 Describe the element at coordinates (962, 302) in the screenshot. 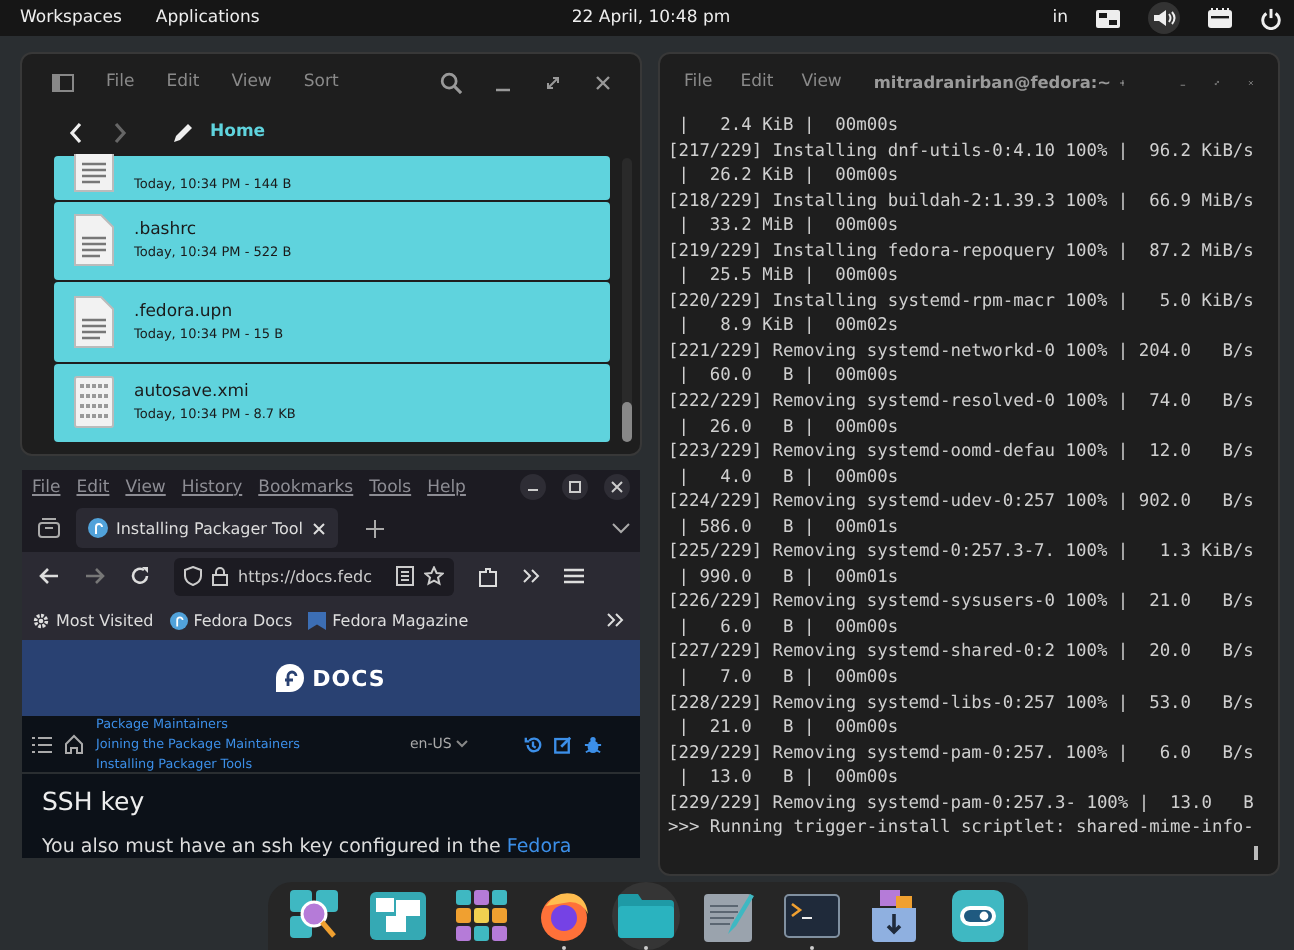

I see `terminal-line: [220/229] Installing systemd-rpm-macr 100% | 5.0 KiB/s` at that location.